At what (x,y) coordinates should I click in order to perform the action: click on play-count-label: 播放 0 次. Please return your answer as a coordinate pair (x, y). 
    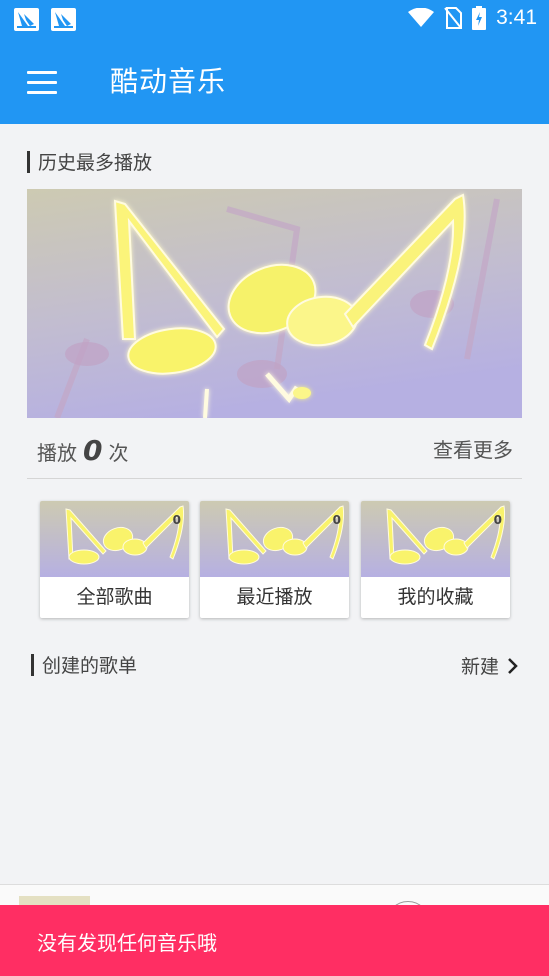
    Looking at the image, I should click on (82, 450).